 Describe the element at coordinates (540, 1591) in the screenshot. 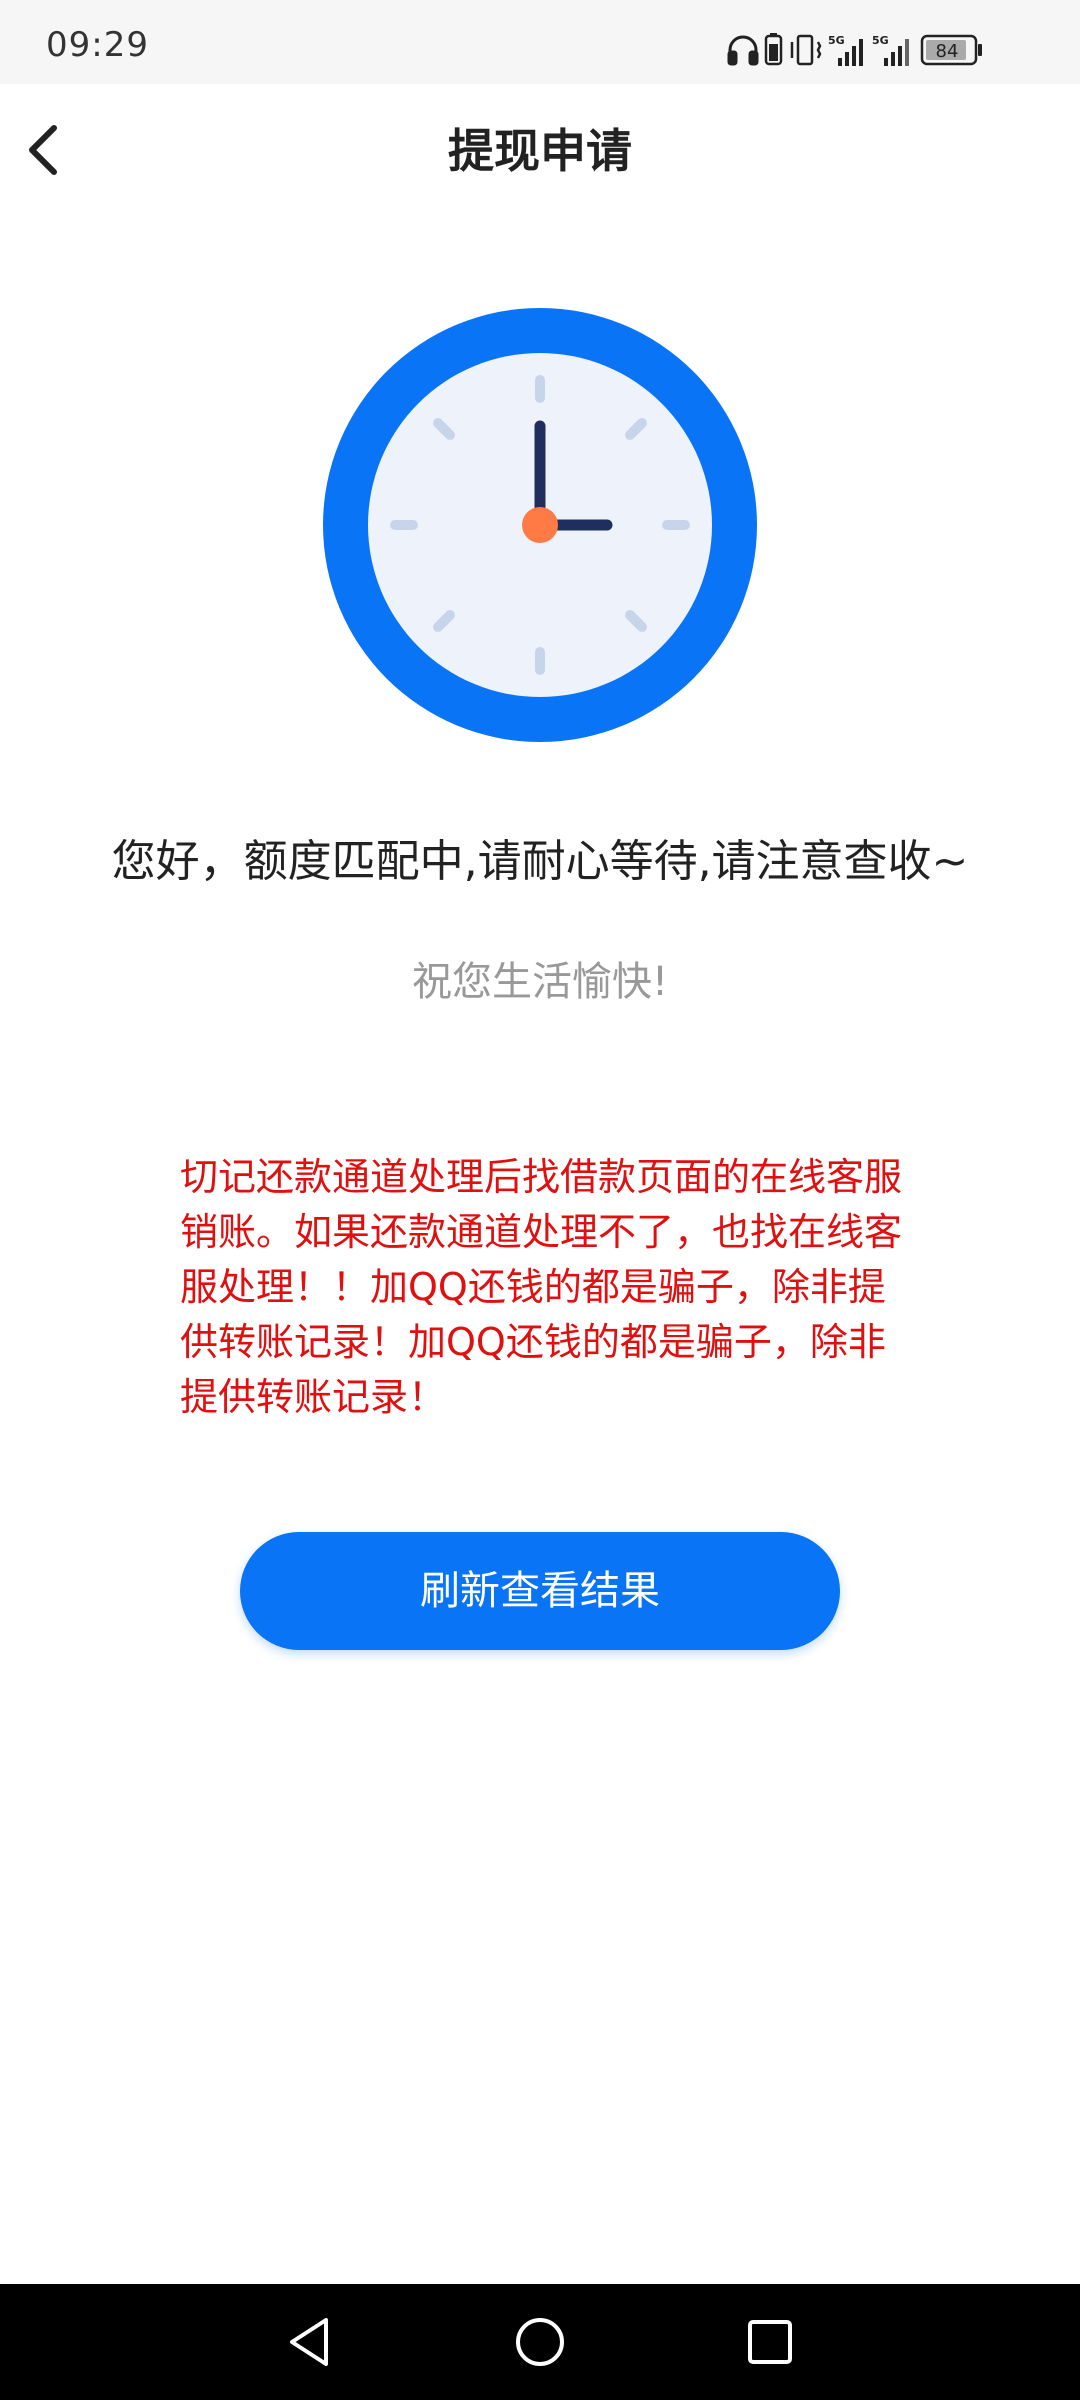

I see `refresh-button: 刷新查看结果` at that location.